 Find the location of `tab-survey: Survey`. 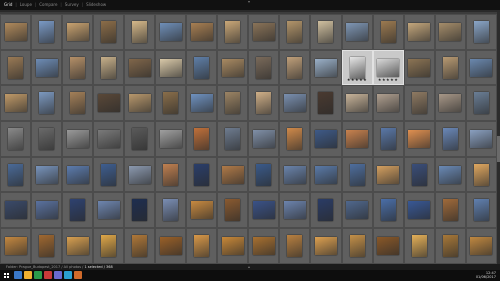

tab-survey: Survey is located at coordinates (72, 4).